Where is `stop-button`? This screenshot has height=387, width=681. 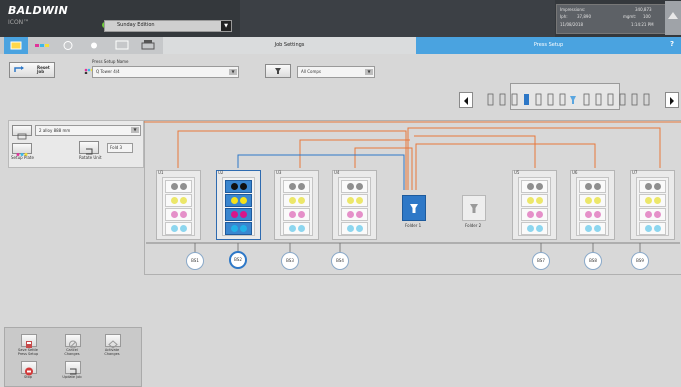 stop-button is located at coordinates (29, 368).